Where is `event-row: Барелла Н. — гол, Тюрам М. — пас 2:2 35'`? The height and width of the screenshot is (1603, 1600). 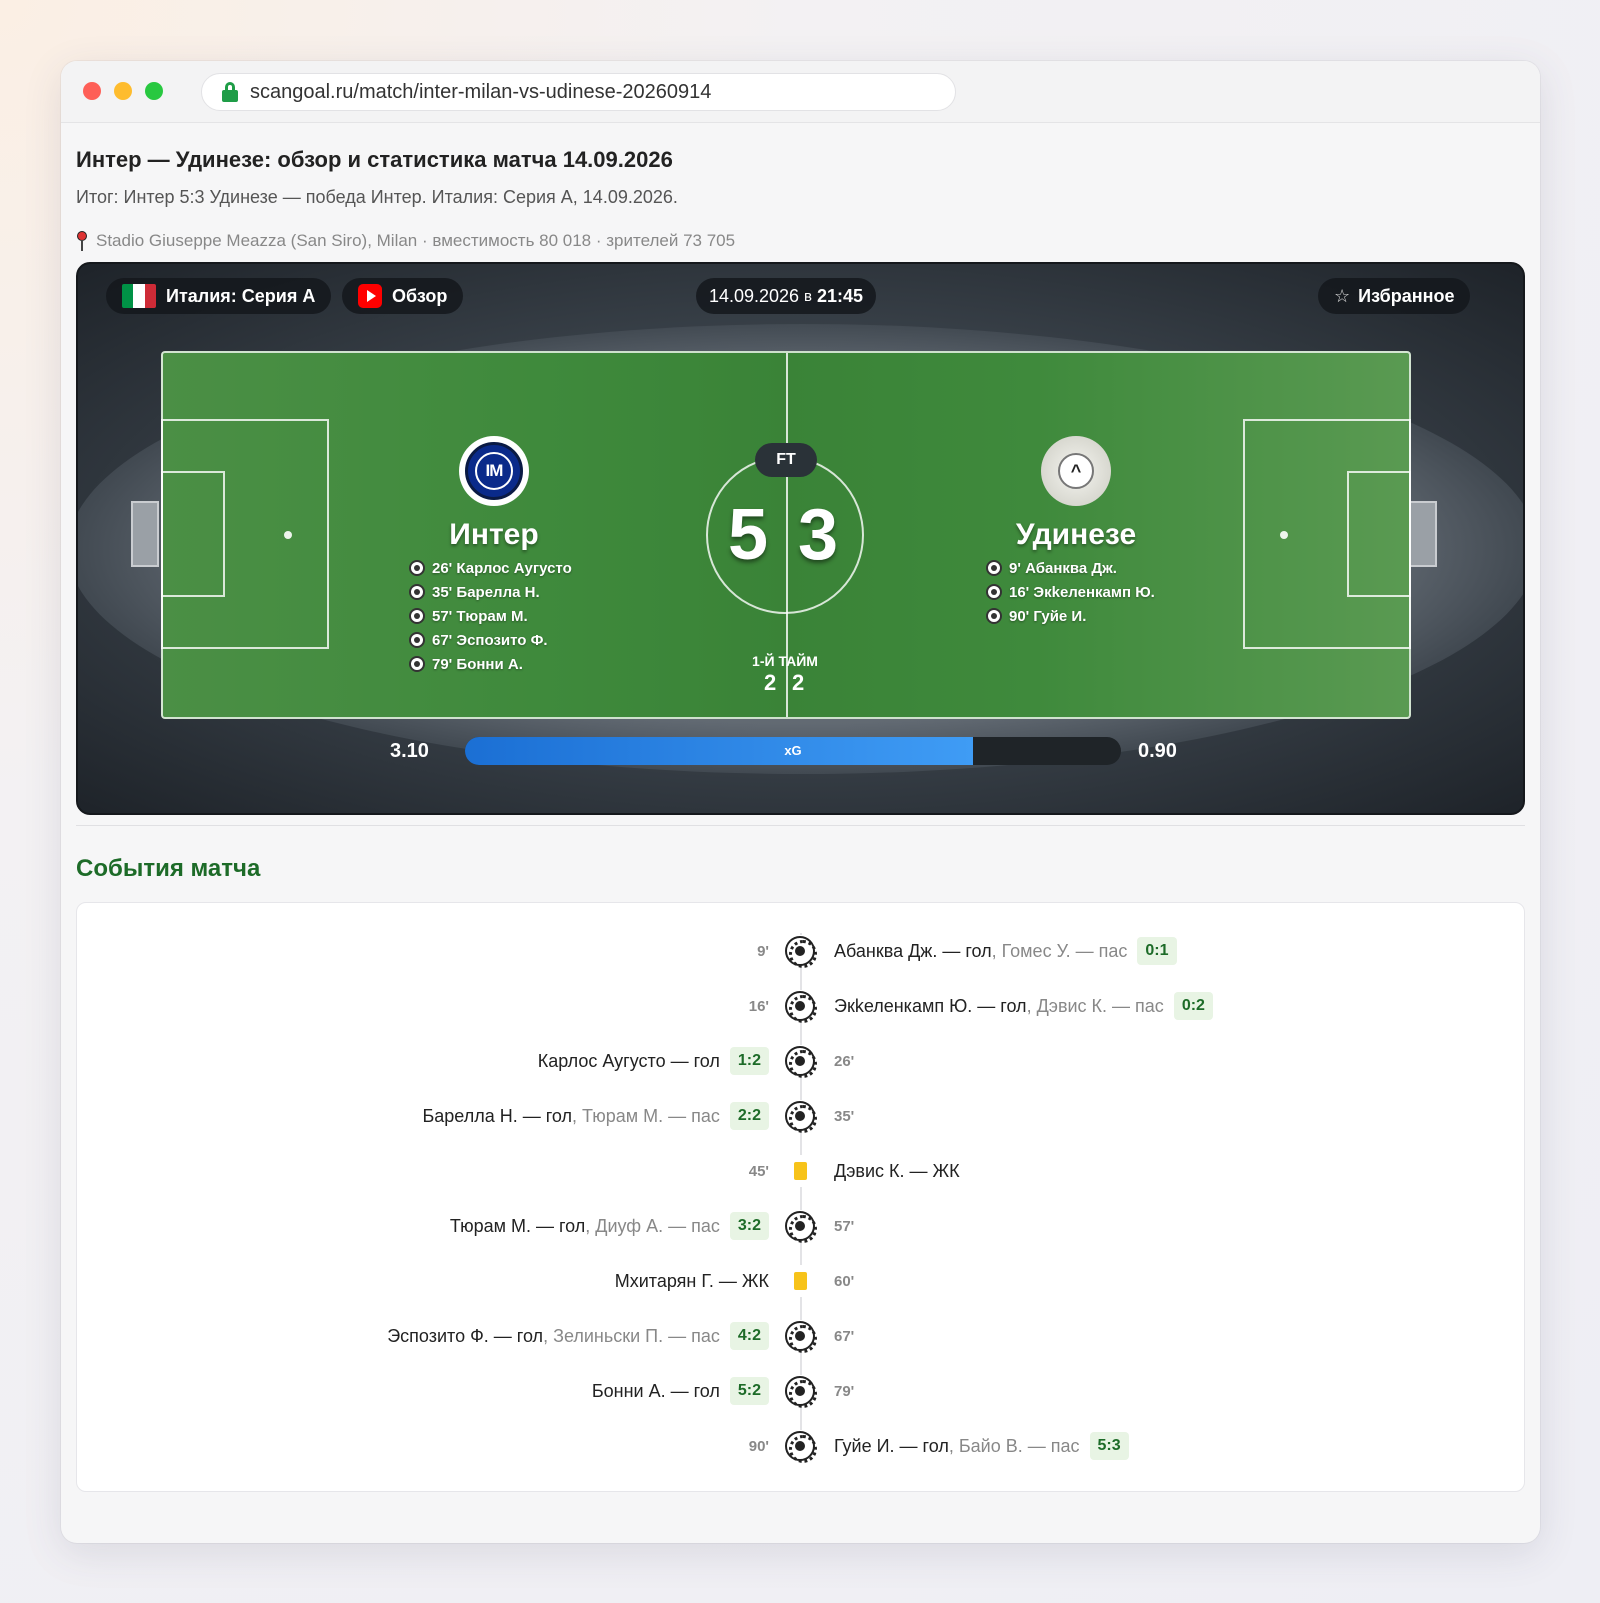 event-row: Барелла Н. — гол, Тюрам М. — пас 2:2 35' is located at coordinates (801, 1116).